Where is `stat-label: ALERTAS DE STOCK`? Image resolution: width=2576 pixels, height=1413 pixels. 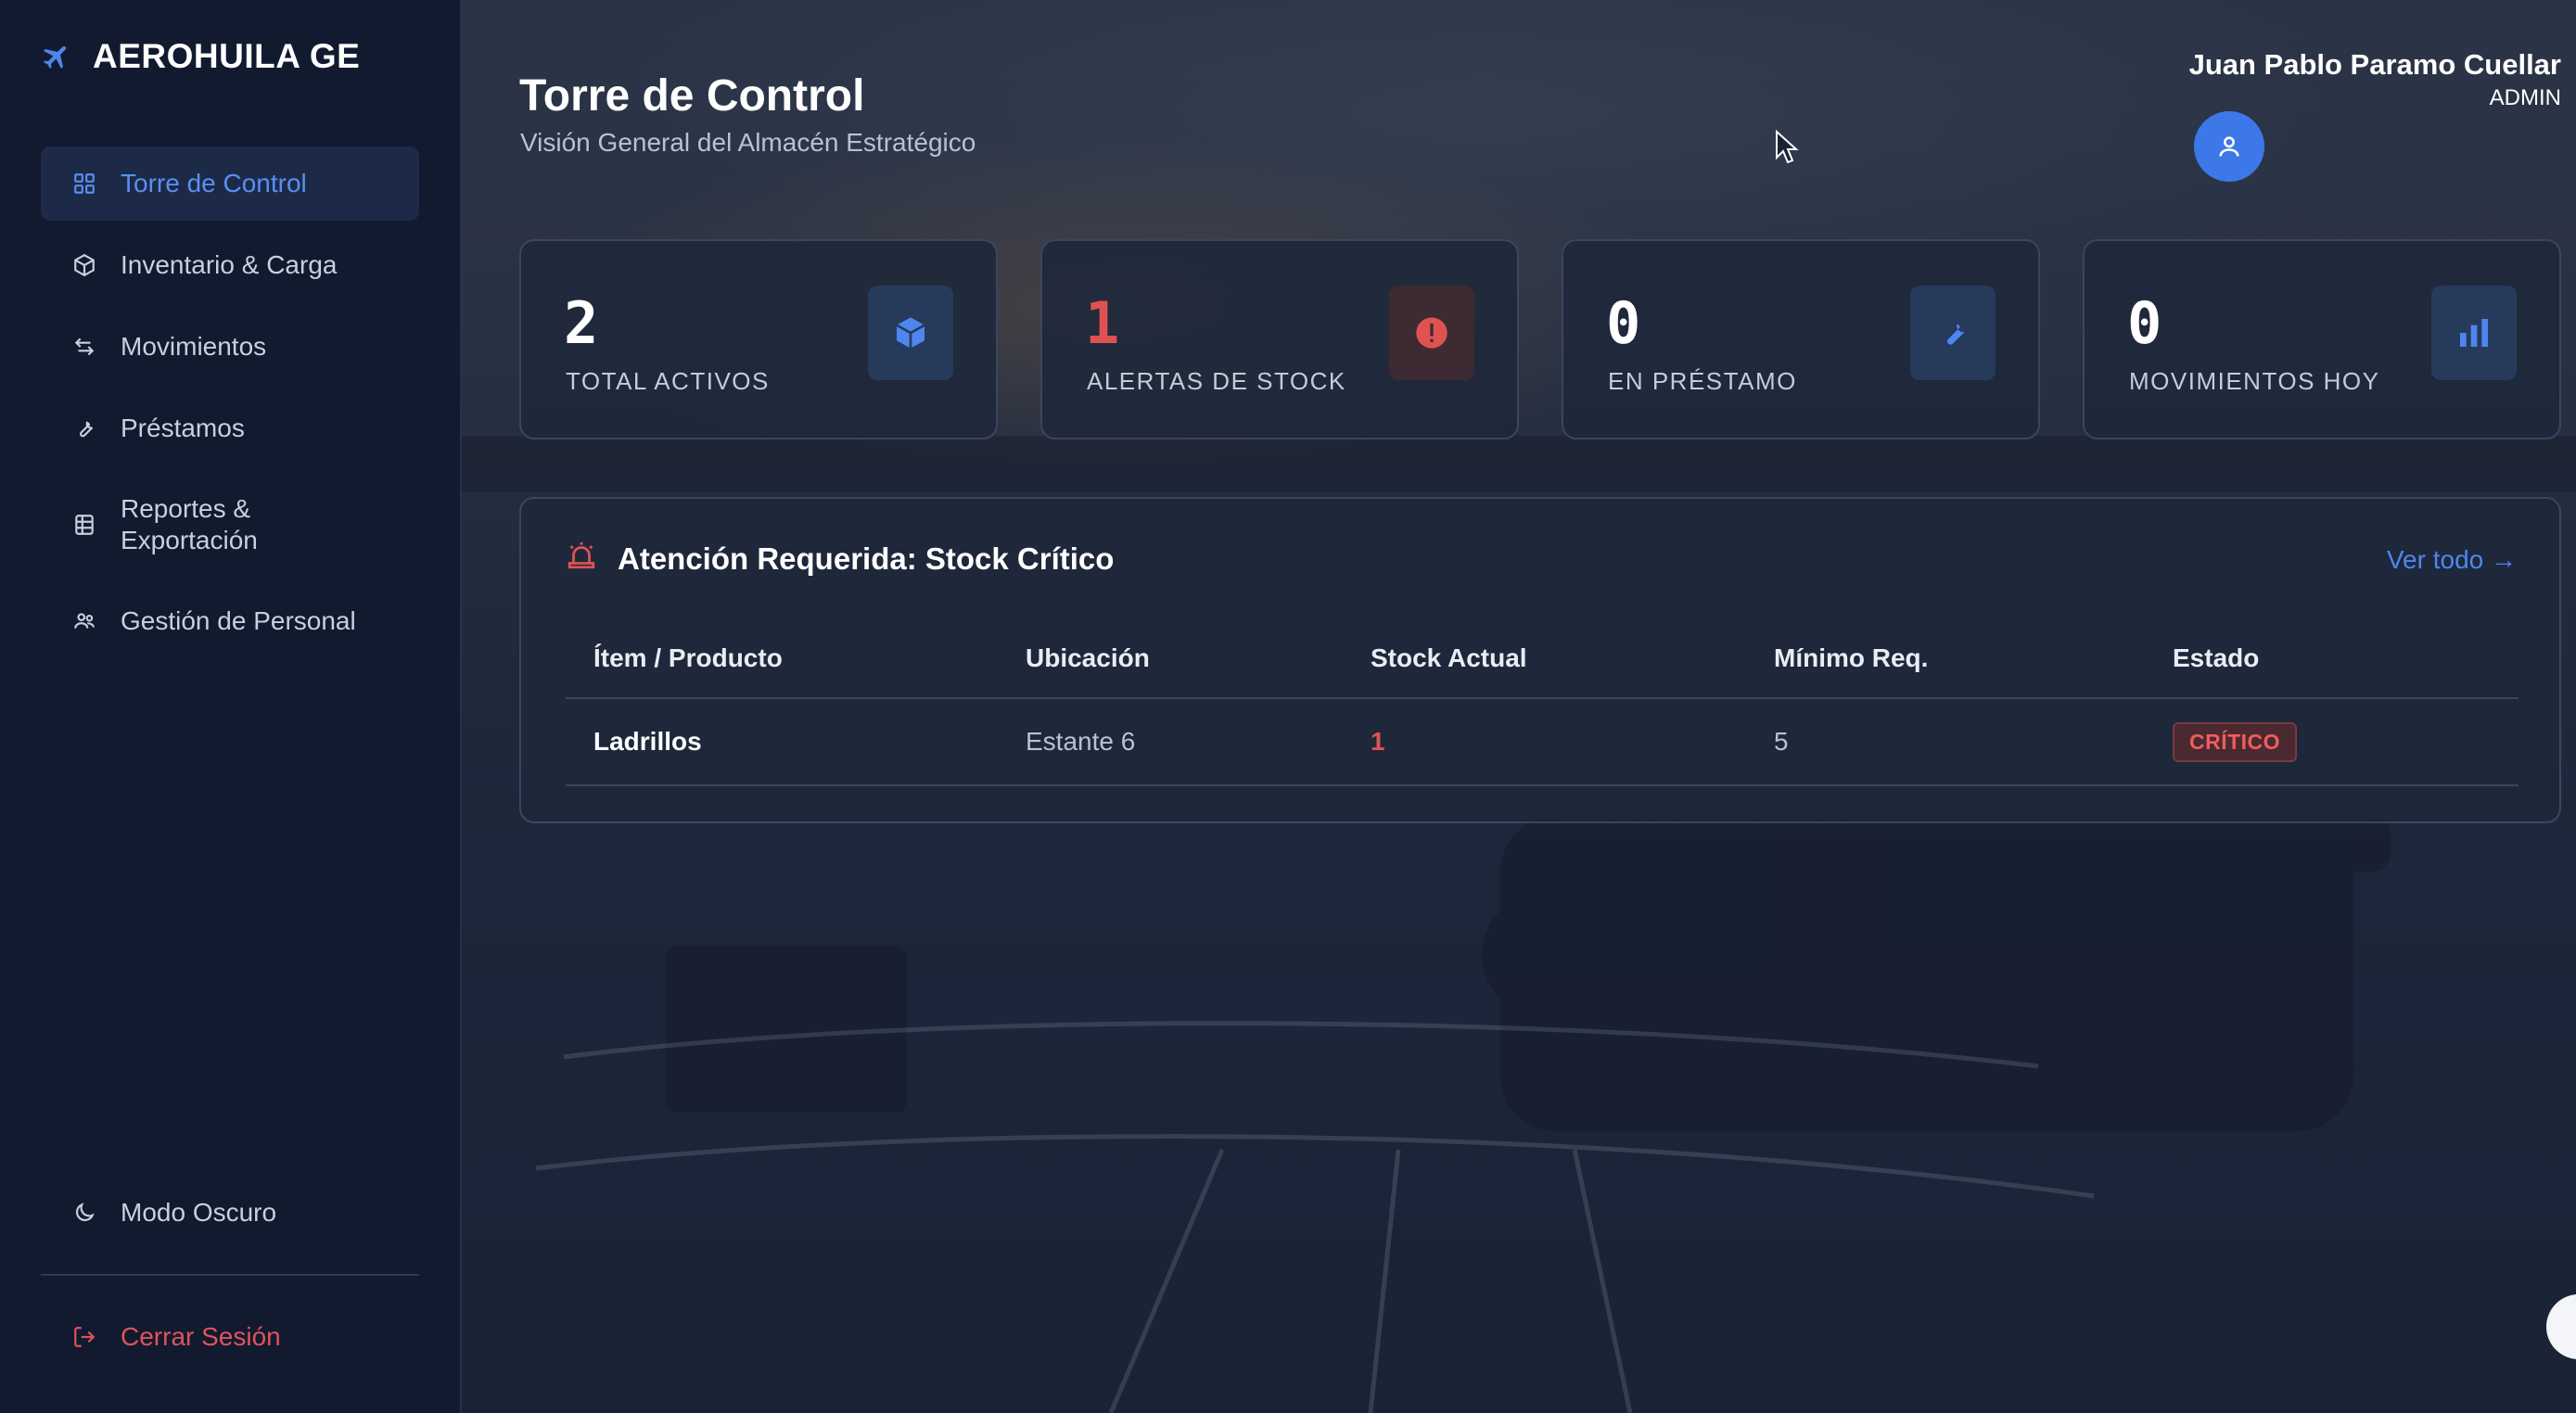 stat-label: ALERTAS DE STOCK is located at coordinates (1216, 381).